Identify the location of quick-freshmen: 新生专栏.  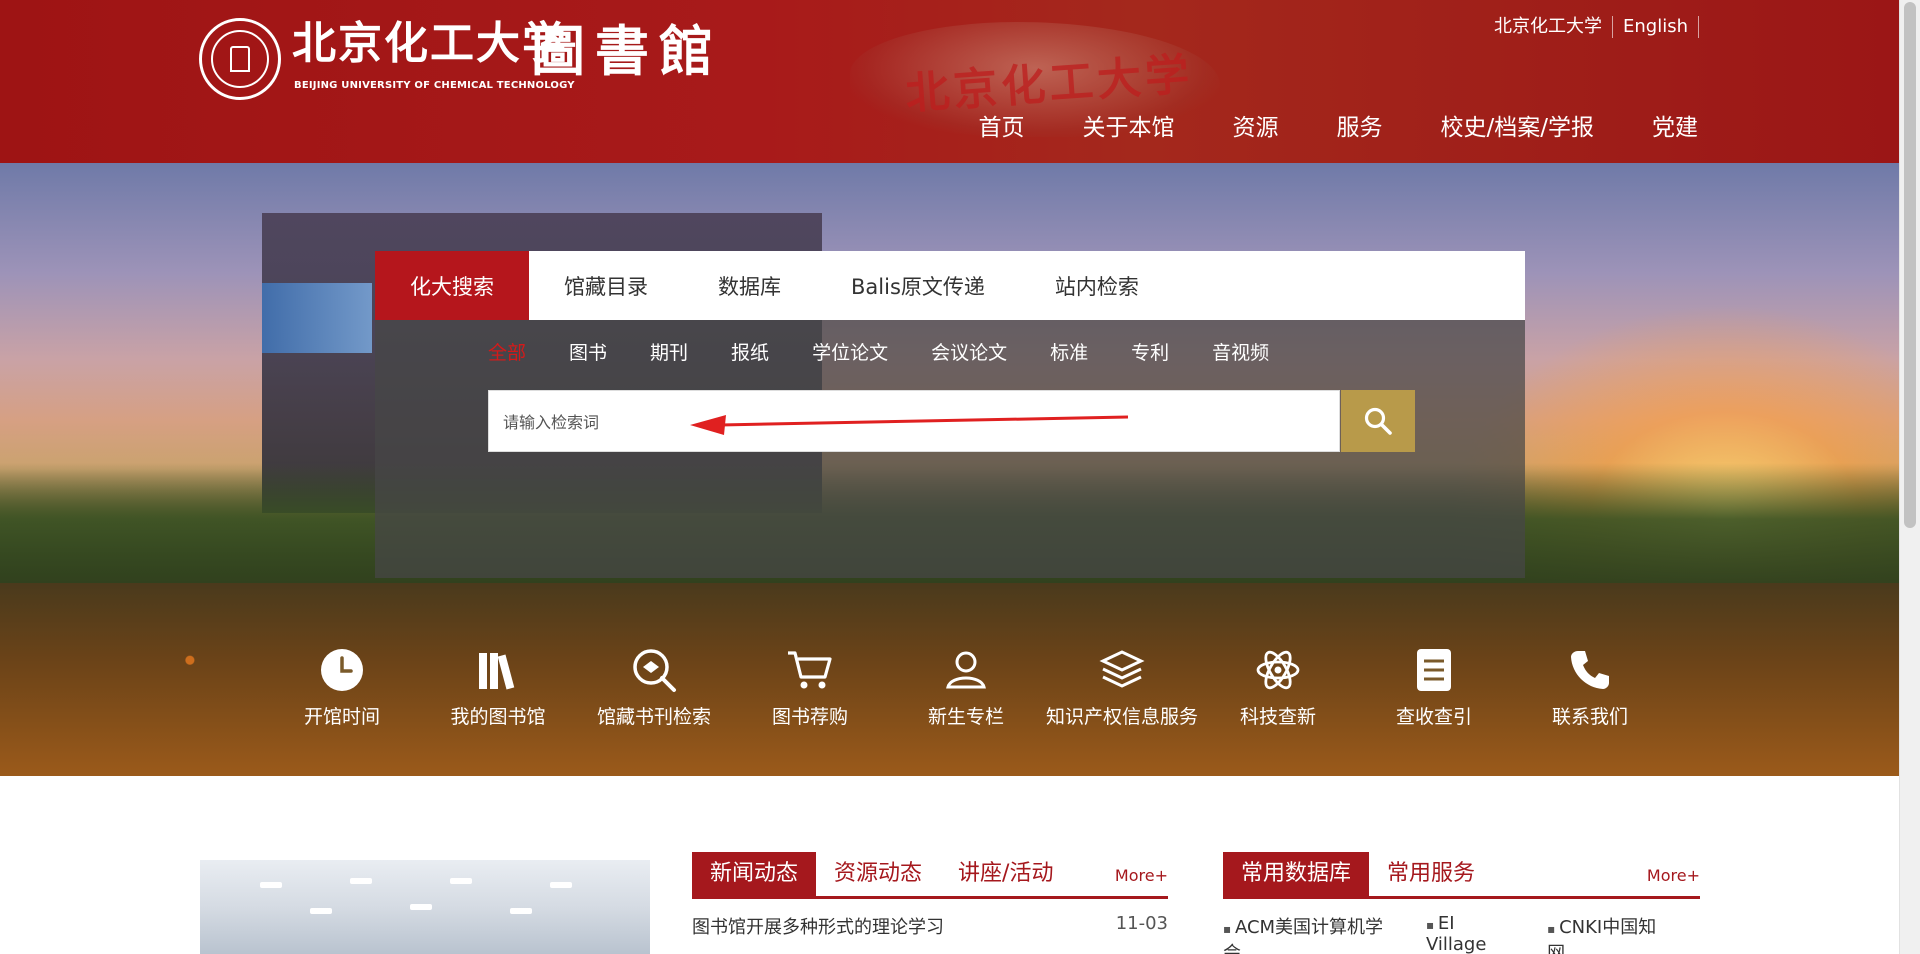
(966, 687).